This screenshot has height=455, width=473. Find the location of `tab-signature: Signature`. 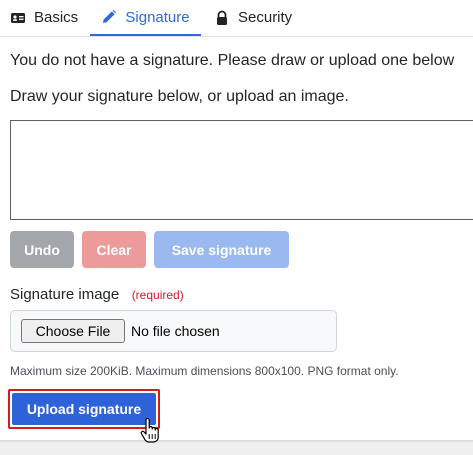

tab-signature: Signature is located at coordinates (145, 18).